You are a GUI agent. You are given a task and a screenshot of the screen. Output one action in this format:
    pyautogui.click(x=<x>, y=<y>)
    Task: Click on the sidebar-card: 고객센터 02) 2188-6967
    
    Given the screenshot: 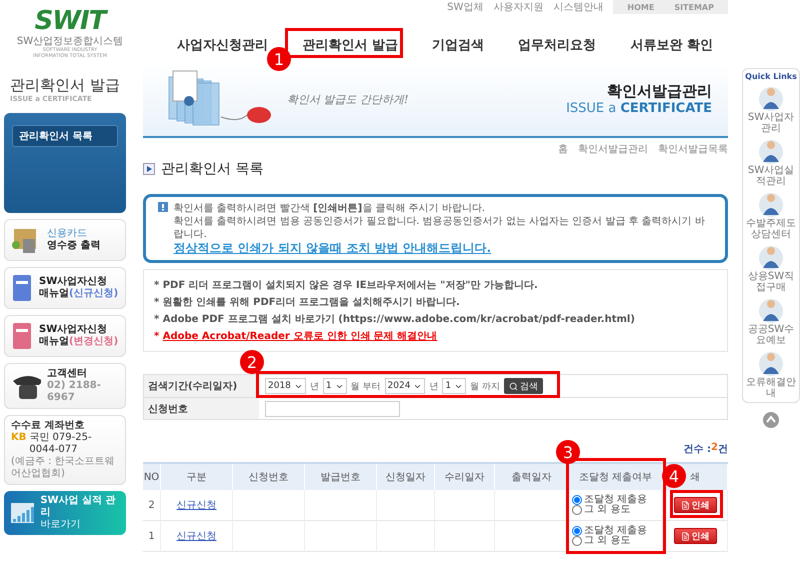 What is the action you would take?
    pyautogui.click(x=65, y=386)
    